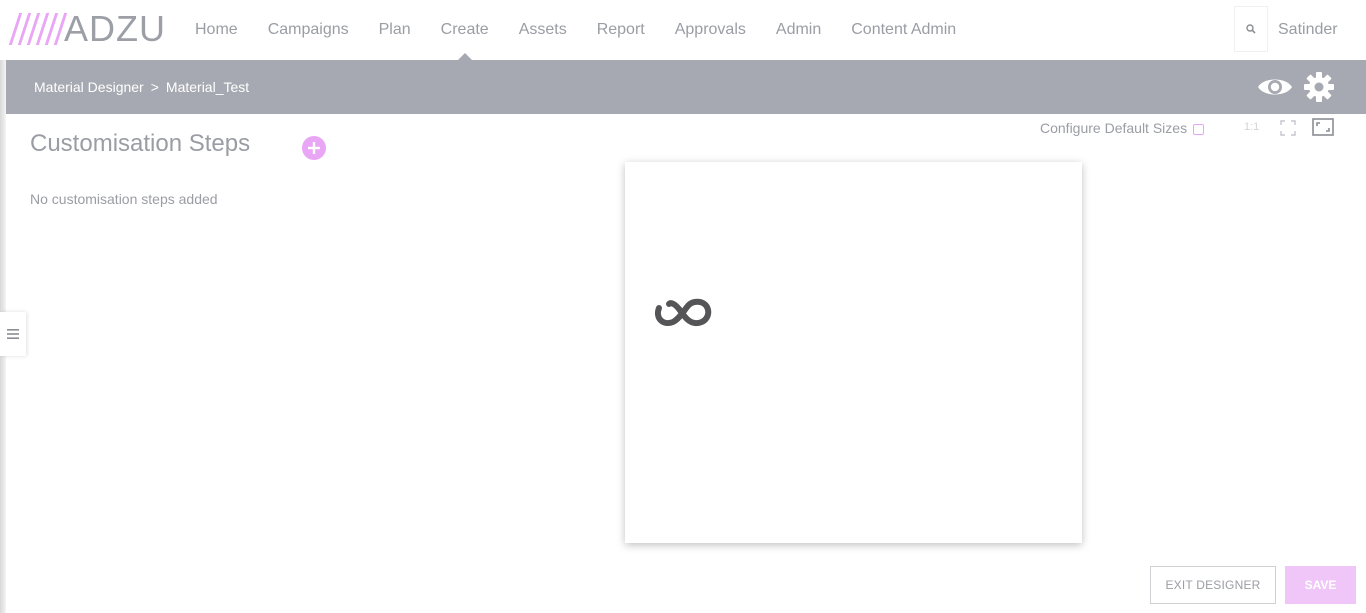  What do you see at coordinates (216, 30) in the screenshot?
I see `nav-item-home: Home` at bounding box center [216, 30].